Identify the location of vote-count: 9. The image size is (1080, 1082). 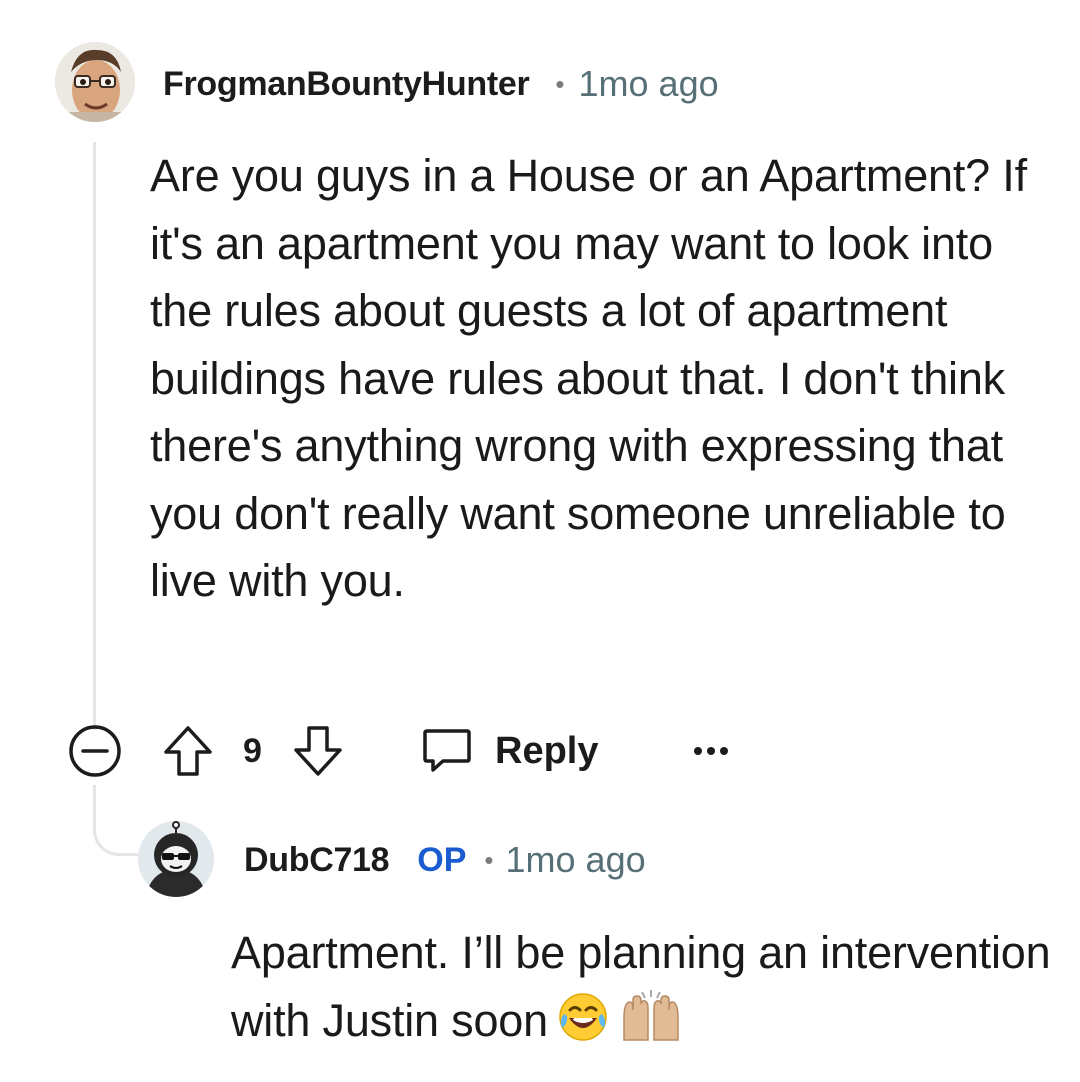
(252, 750).